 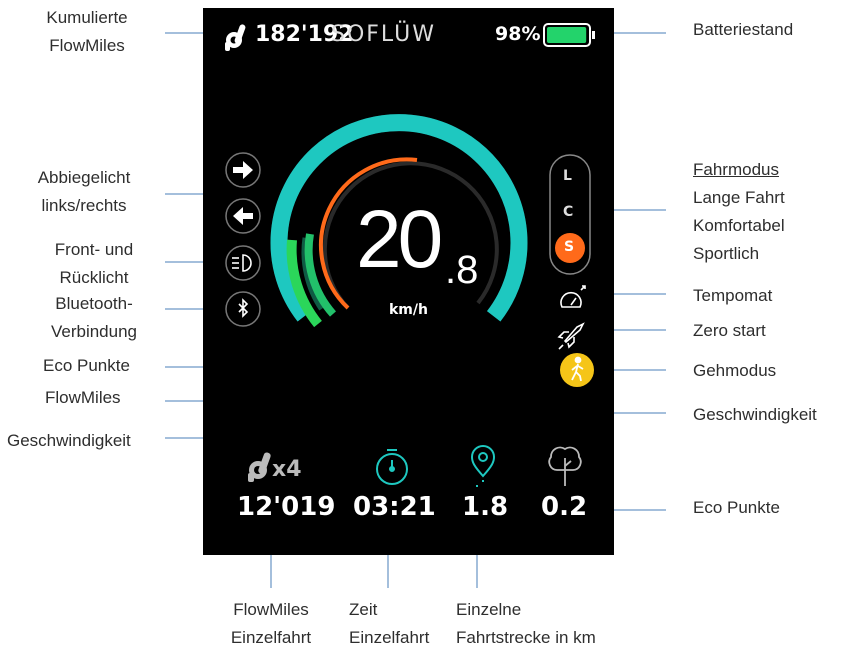 What do you see at coordinates (565, 466) in the screenshot?
I see `tree-icon` at bounding box center [565, 466].